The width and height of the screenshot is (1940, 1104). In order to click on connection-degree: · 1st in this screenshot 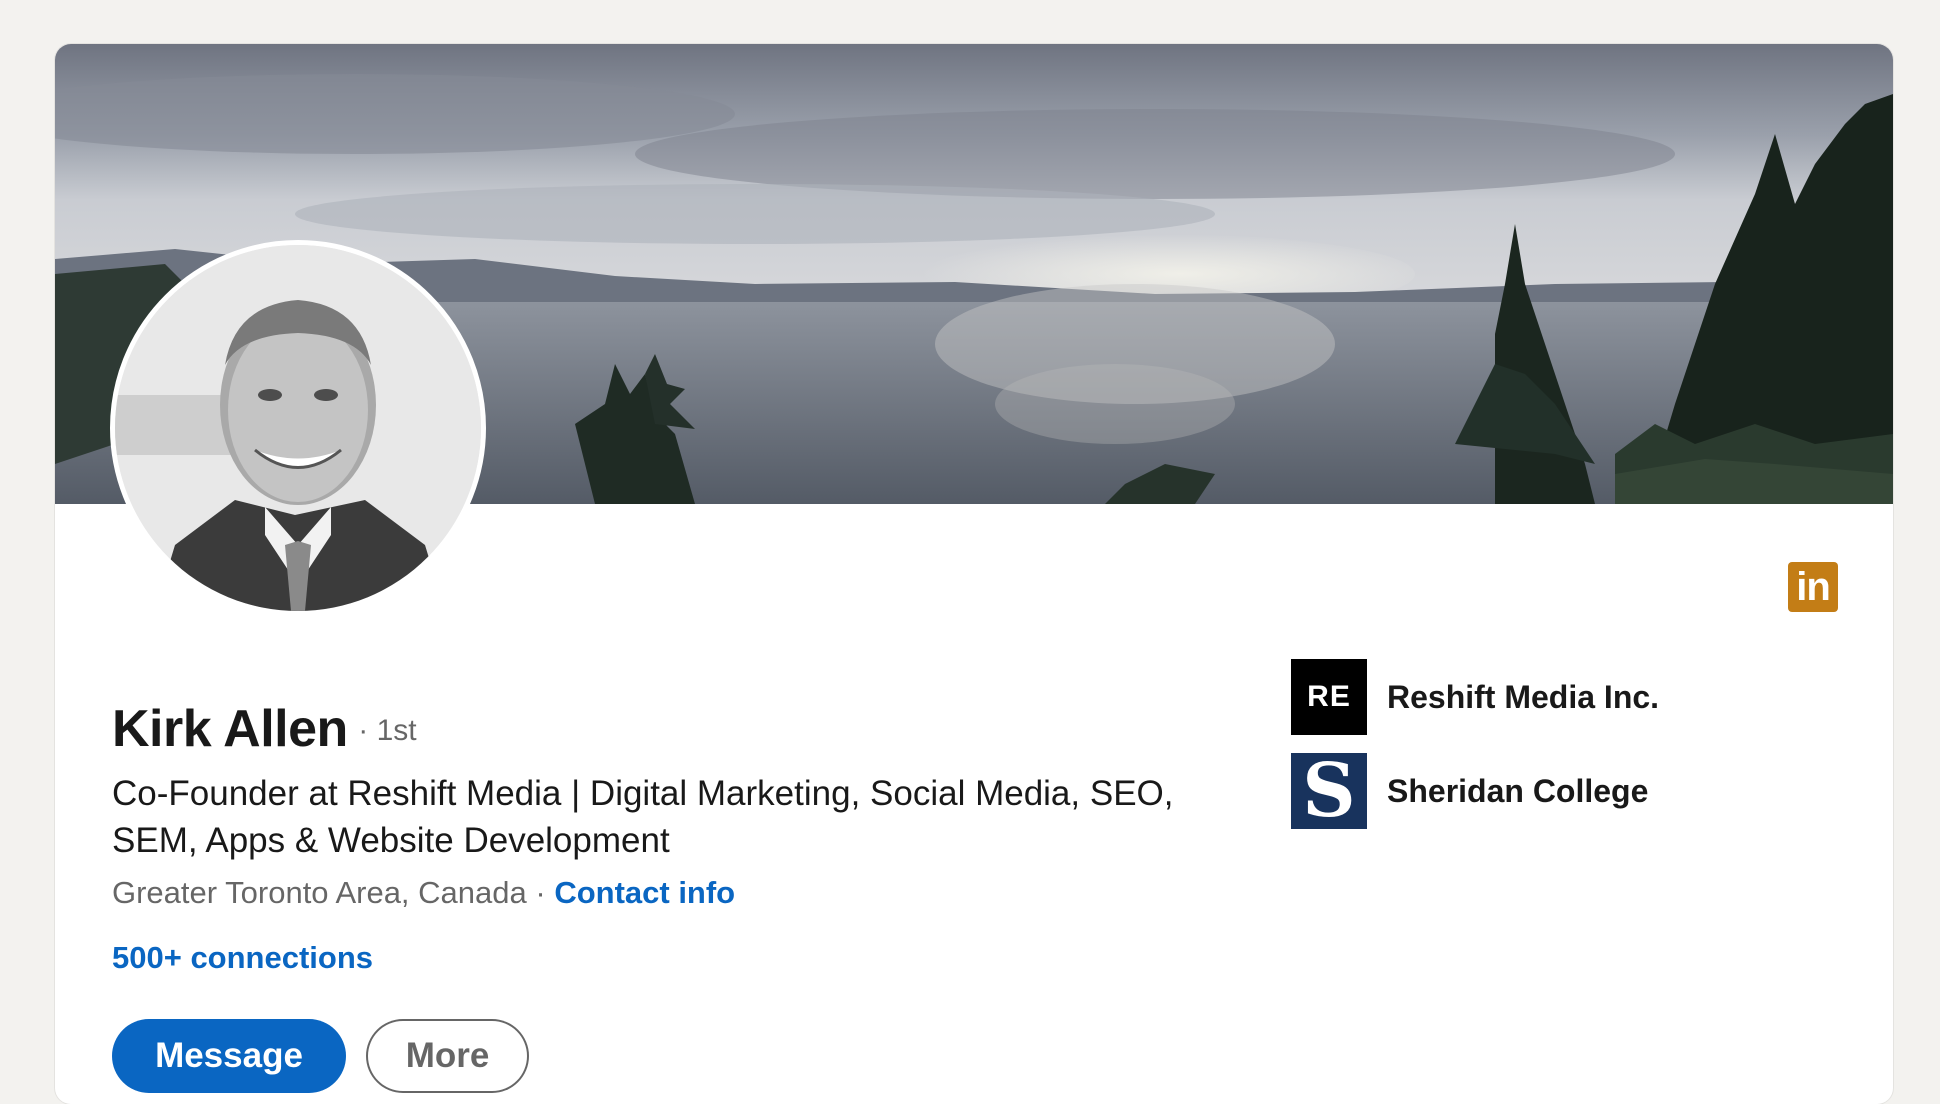, I will do `click(387, 730)`.